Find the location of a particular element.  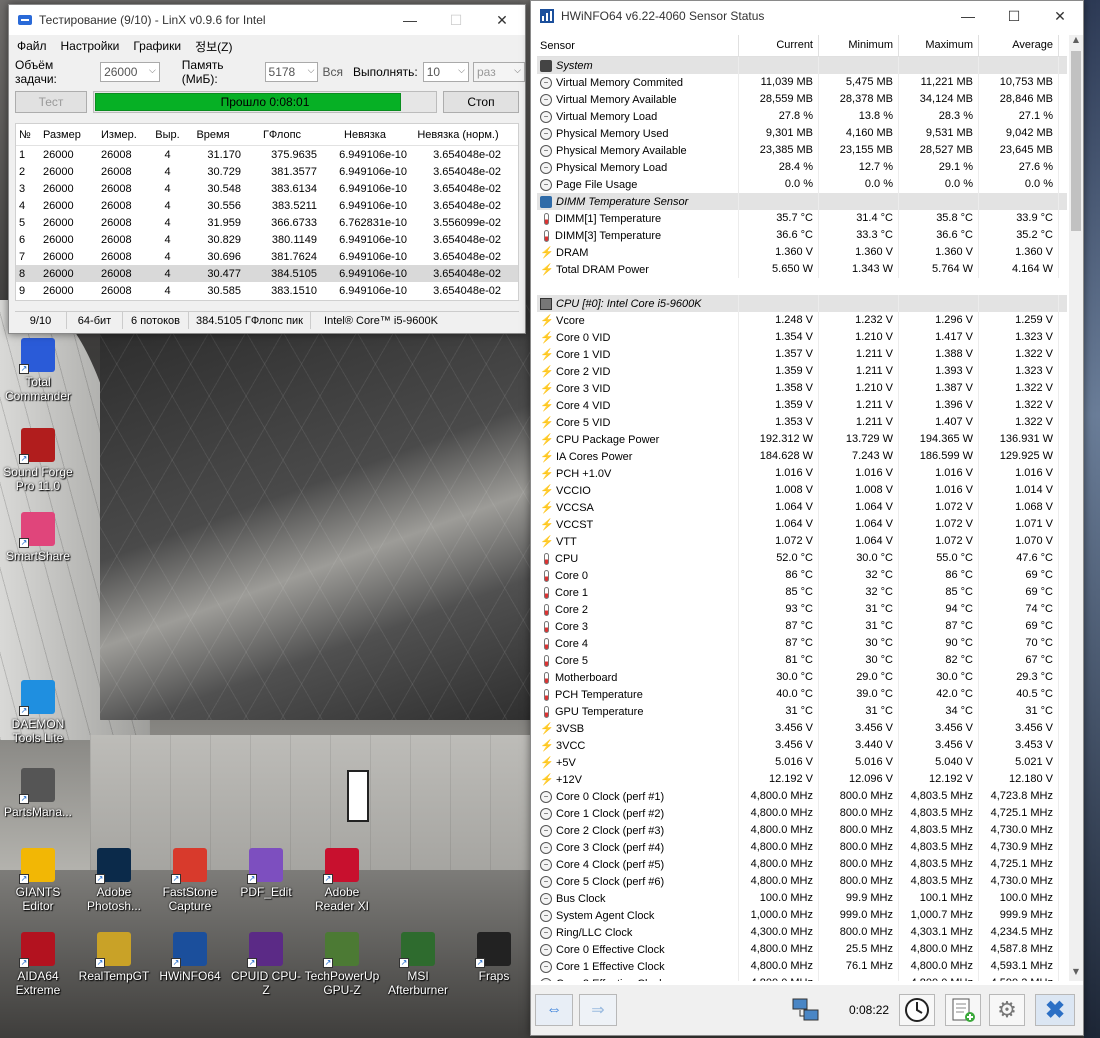

desktop-icon-floppy: ↗ Total Commander is located at coordinates (38, 370).